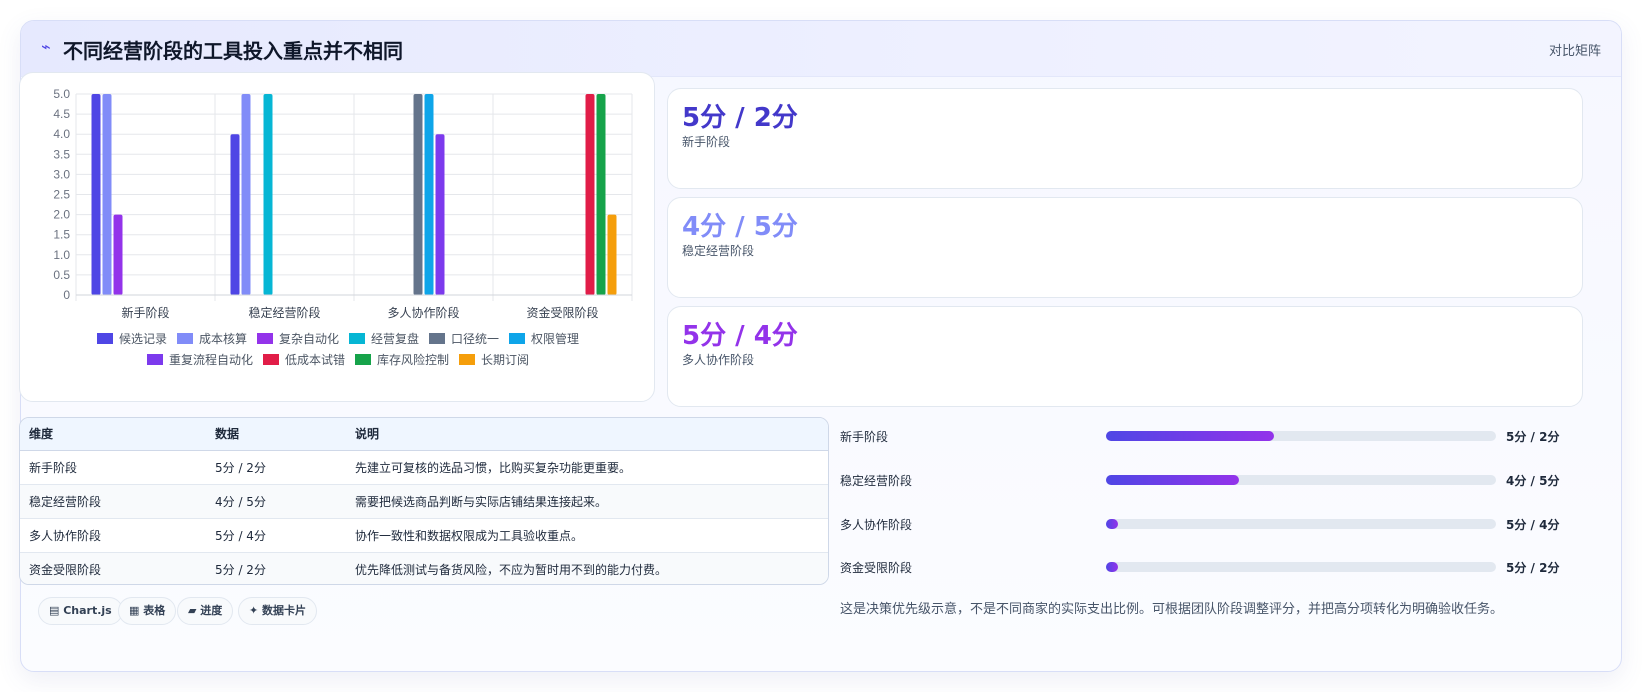 This screenshot has height=692, width=1642. Describe the element at coordinates (864, 437) in the screenshot. I see `progress-label: 新手阶段` at that location.